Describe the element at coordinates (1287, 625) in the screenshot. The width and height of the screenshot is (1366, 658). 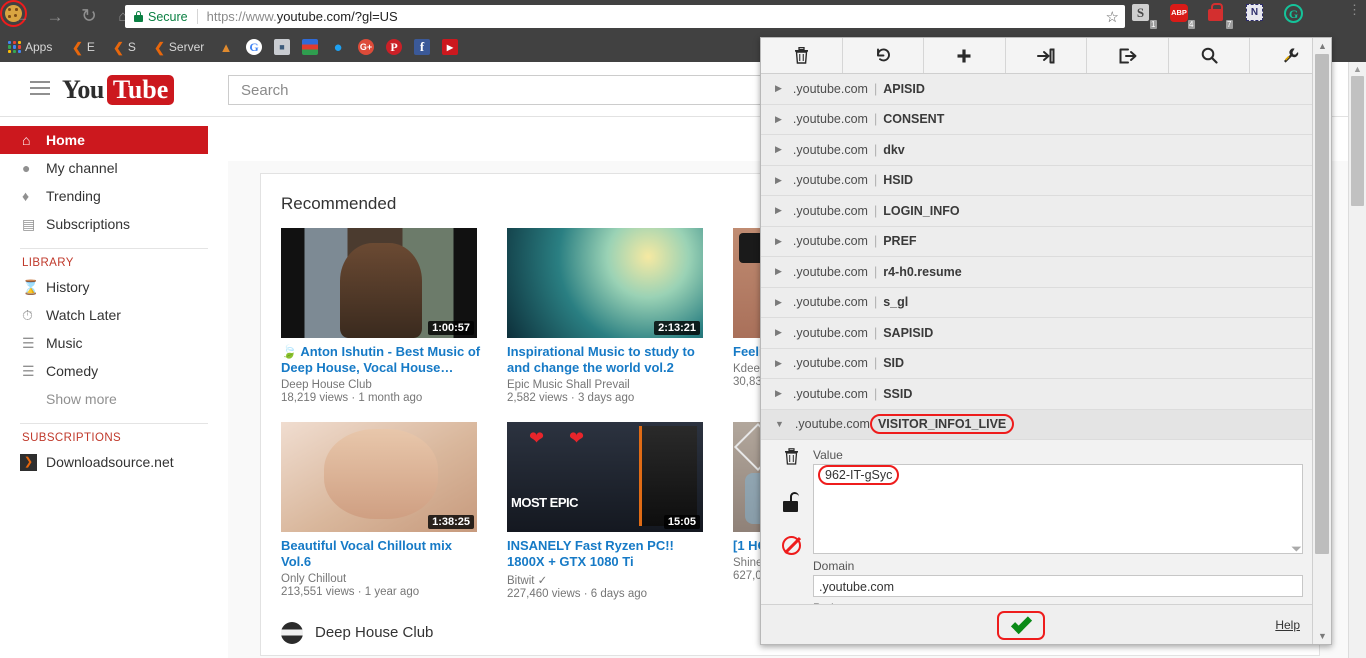
I see `help-link: Help` at that location.